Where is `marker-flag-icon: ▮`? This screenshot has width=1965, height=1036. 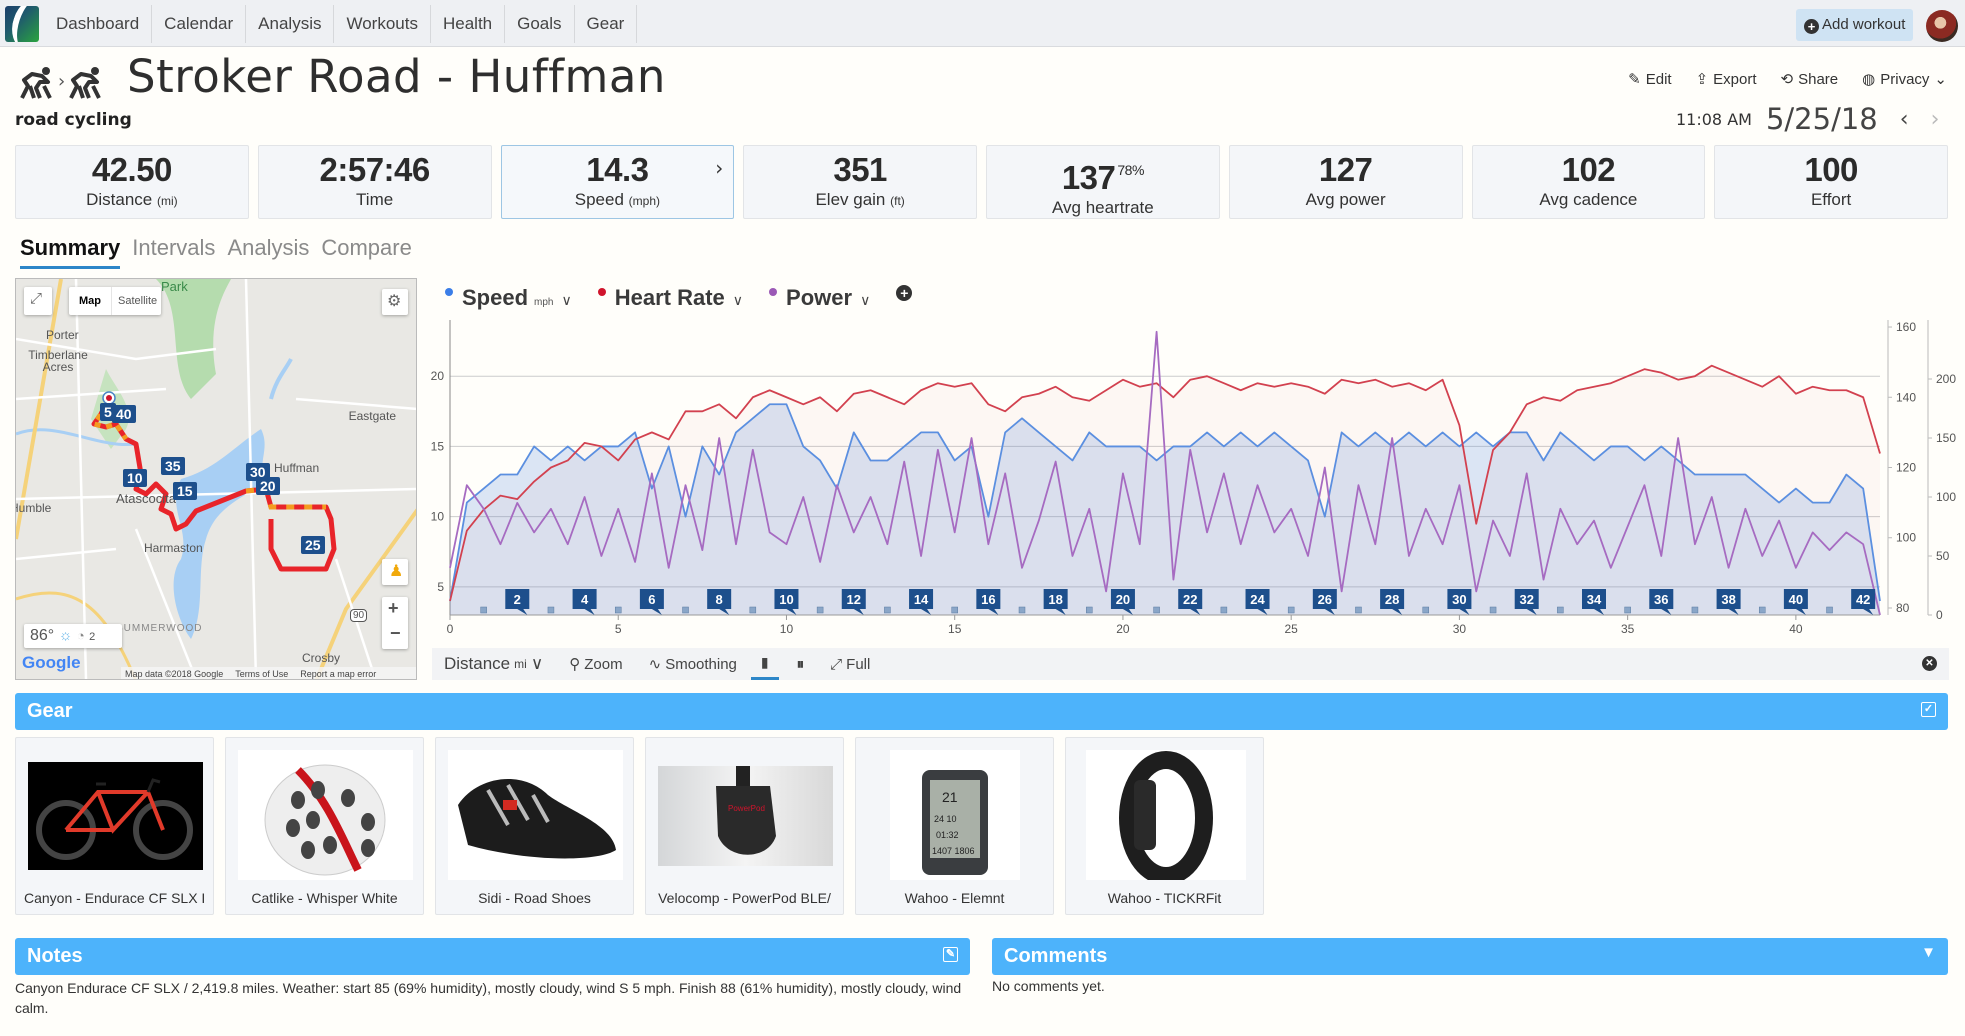 marker-flag-icon: ▮ is located at coordinates (764, 662).